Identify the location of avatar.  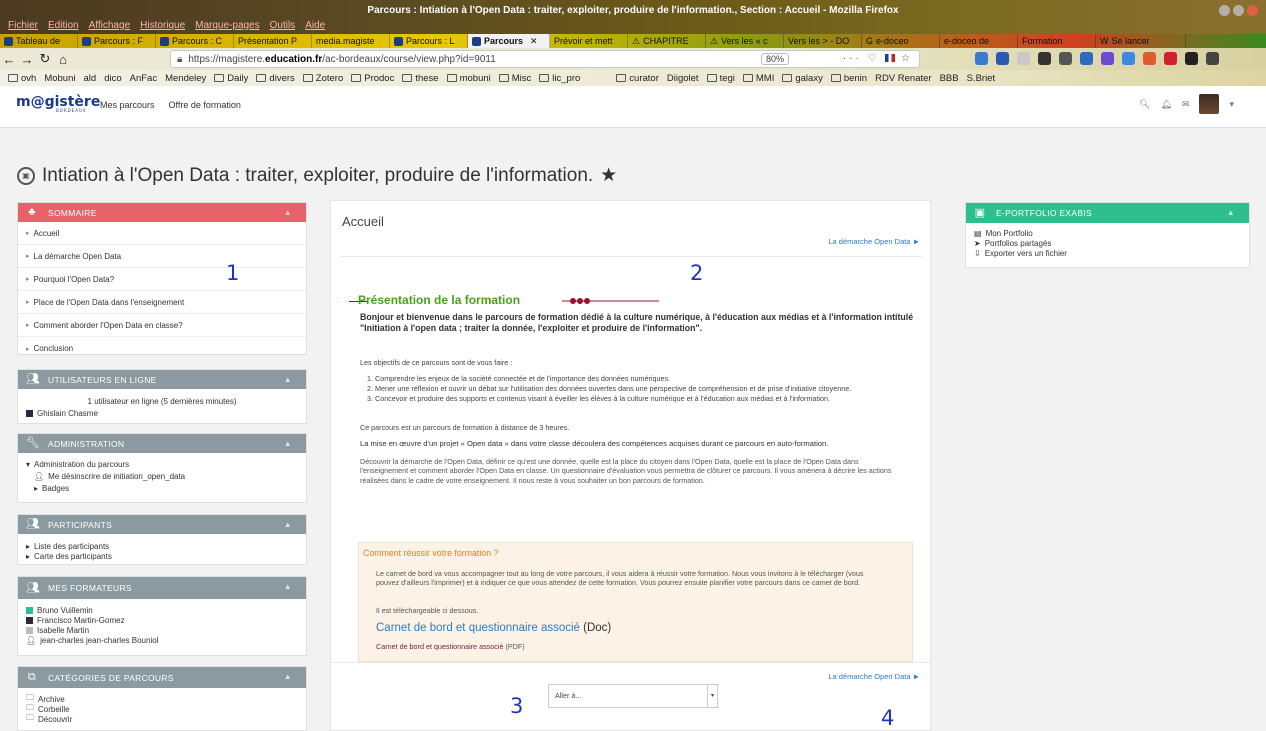
(1209, 104).